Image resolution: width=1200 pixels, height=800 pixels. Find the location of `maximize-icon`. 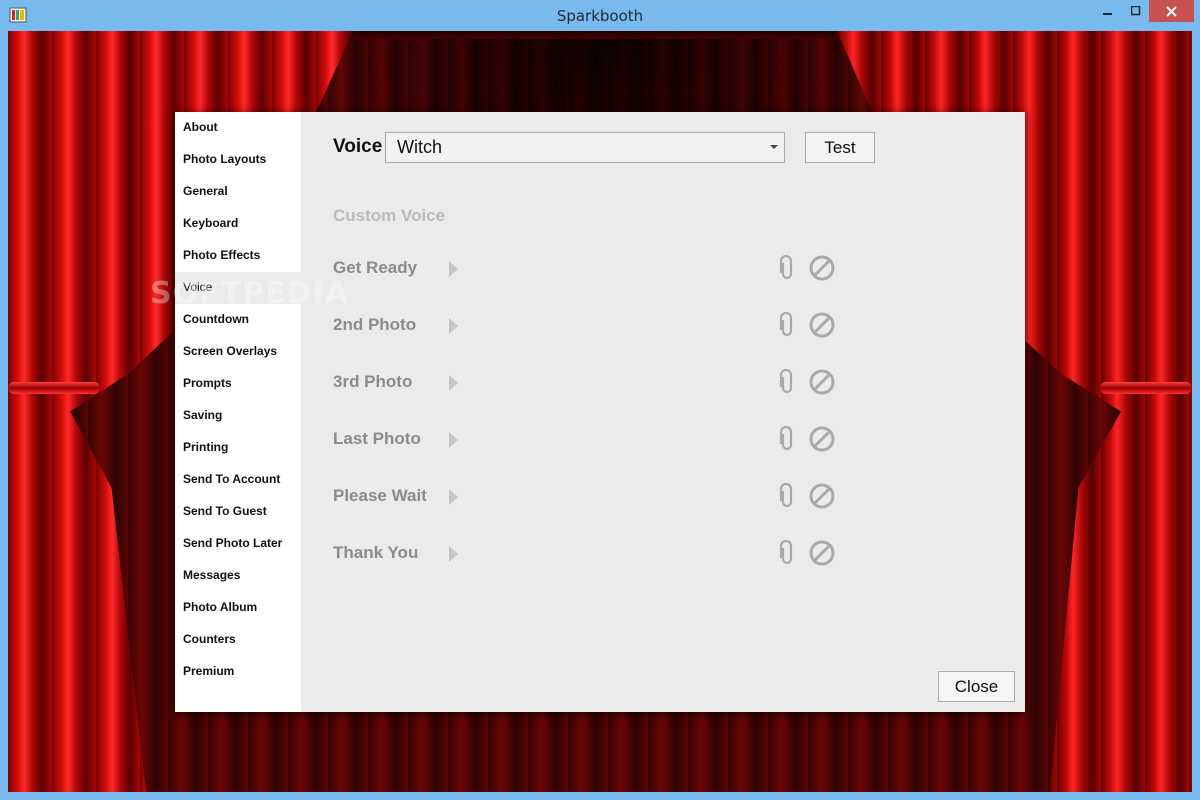

maximize-icon is located at coordinates (1136, 11).